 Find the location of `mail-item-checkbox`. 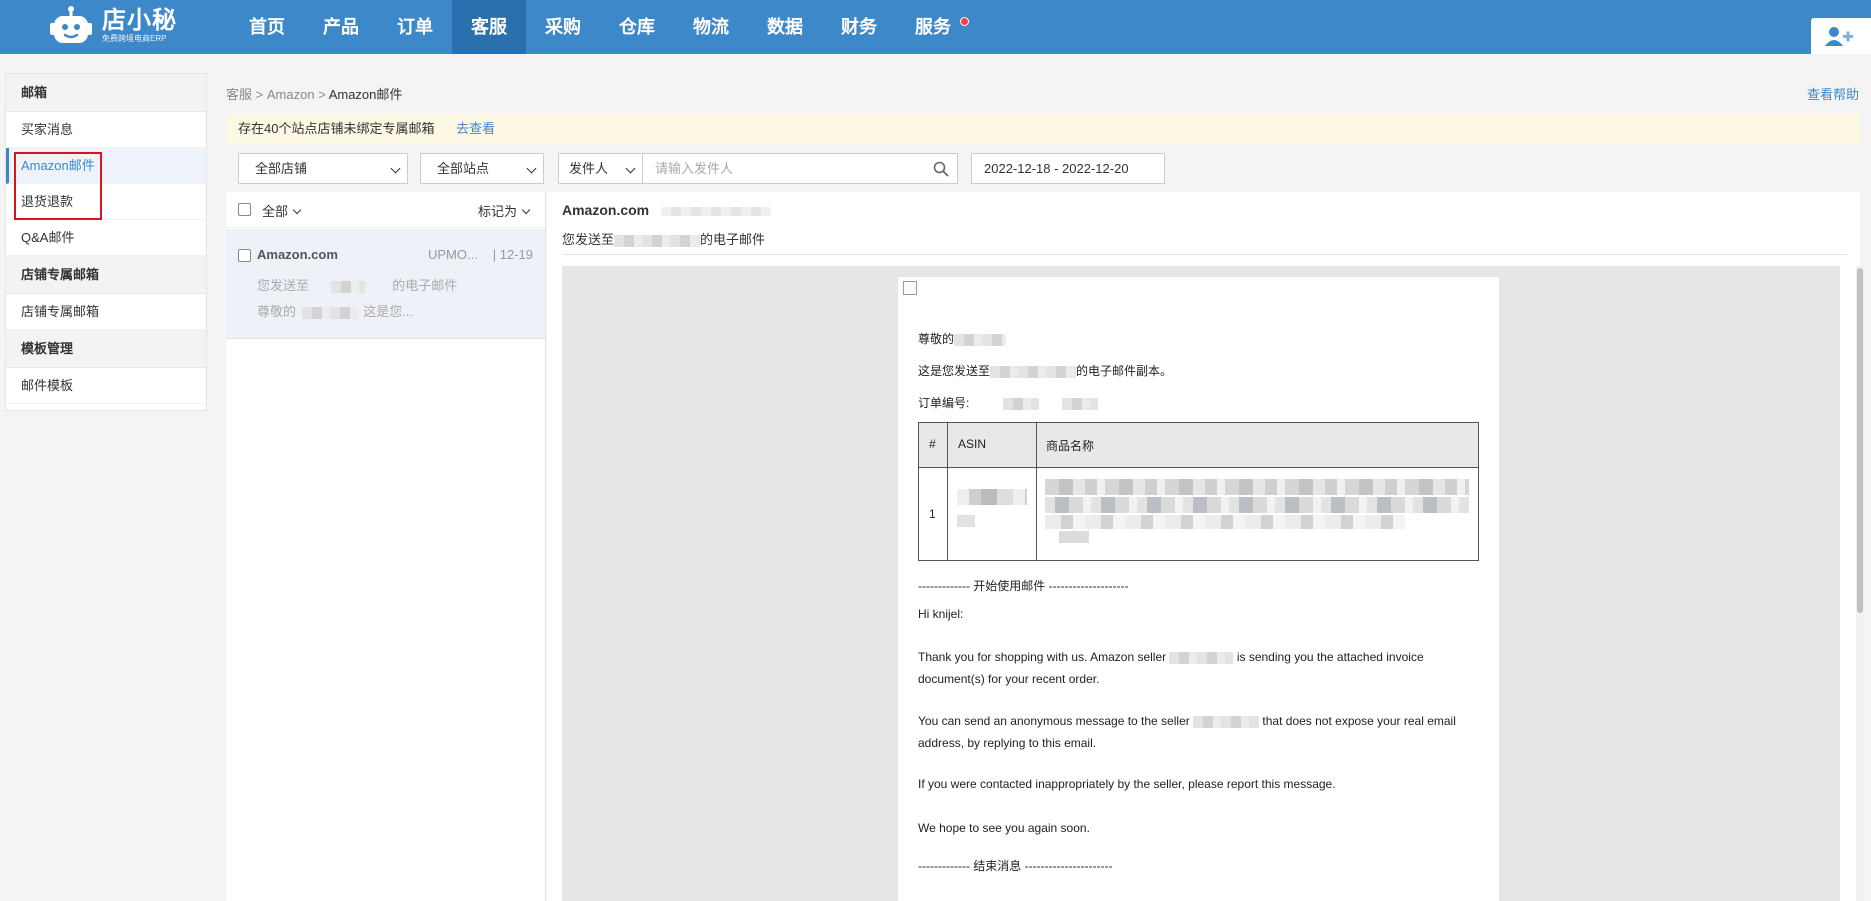

mail-item-checkbox is located at coordinates (244, 255).